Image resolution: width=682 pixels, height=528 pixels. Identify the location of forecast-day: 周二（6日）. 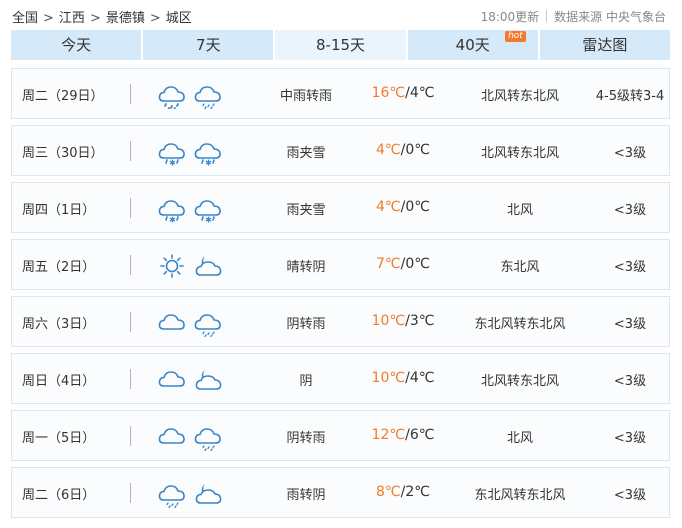
(59, 495).